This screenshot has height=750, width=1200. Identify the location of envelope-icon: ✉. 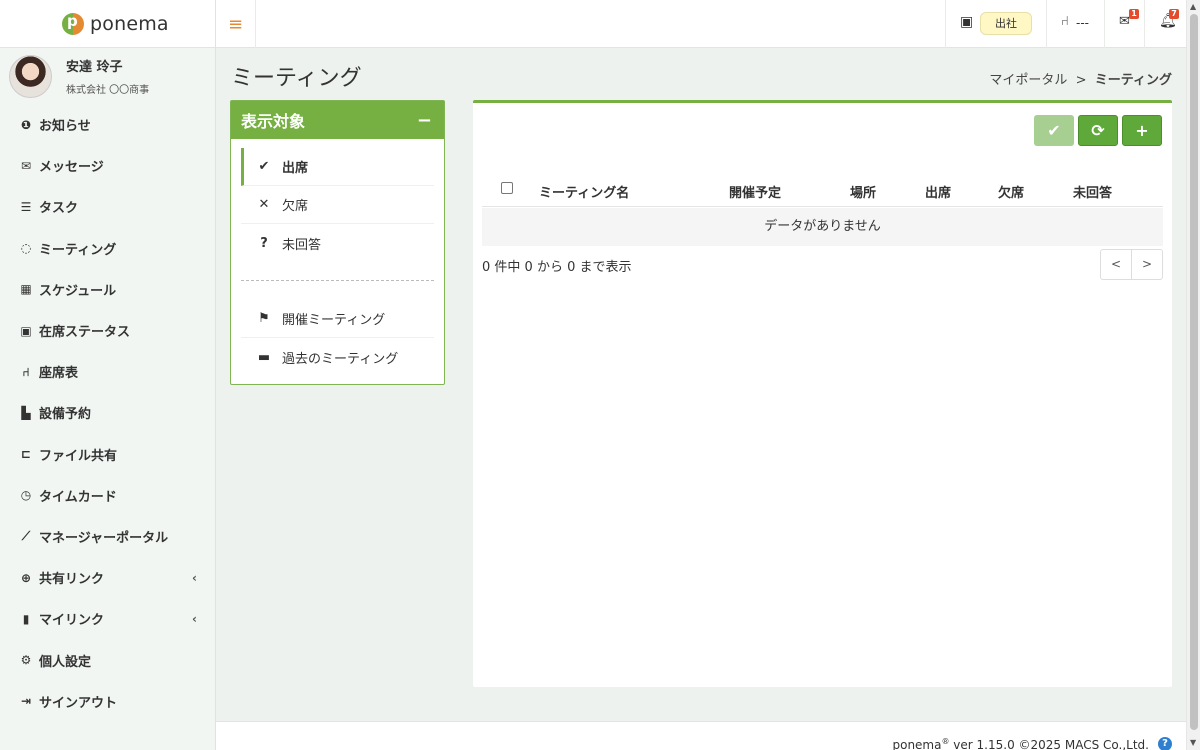
(26, 165).